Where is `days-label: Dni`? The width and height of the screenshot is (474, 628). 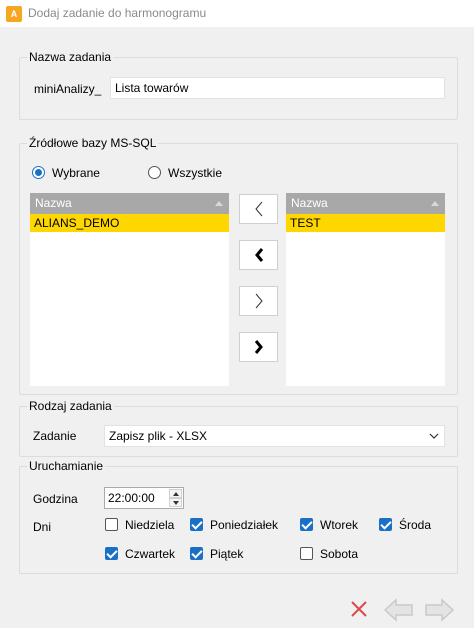 days-label: Dni is located at coordinates (42, 527).